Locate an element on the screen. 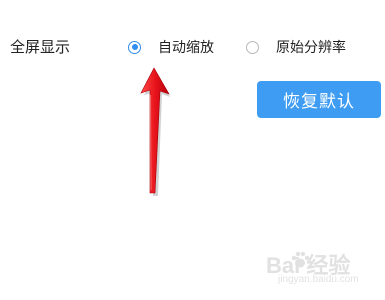 Image resolution: width=385 pixels, height=300 pixels. restore-default-button: 恢复默认 is located at coordinates (319, 99).